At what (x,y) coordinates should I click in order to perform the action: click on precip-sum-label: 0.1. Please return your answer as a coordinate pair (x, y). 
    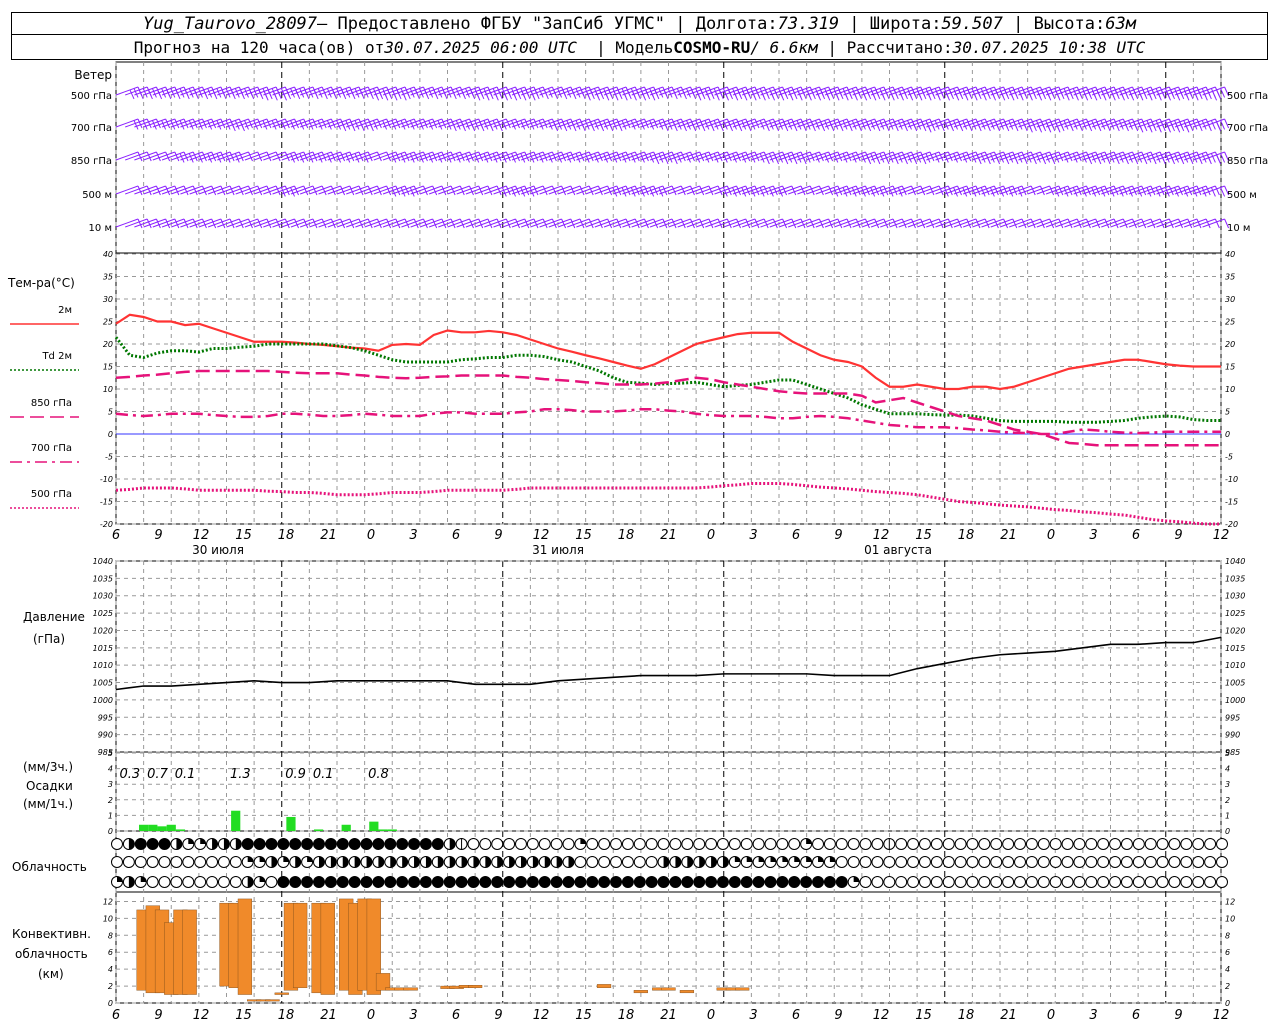
    Looking at the image, I should click on (323, 774).